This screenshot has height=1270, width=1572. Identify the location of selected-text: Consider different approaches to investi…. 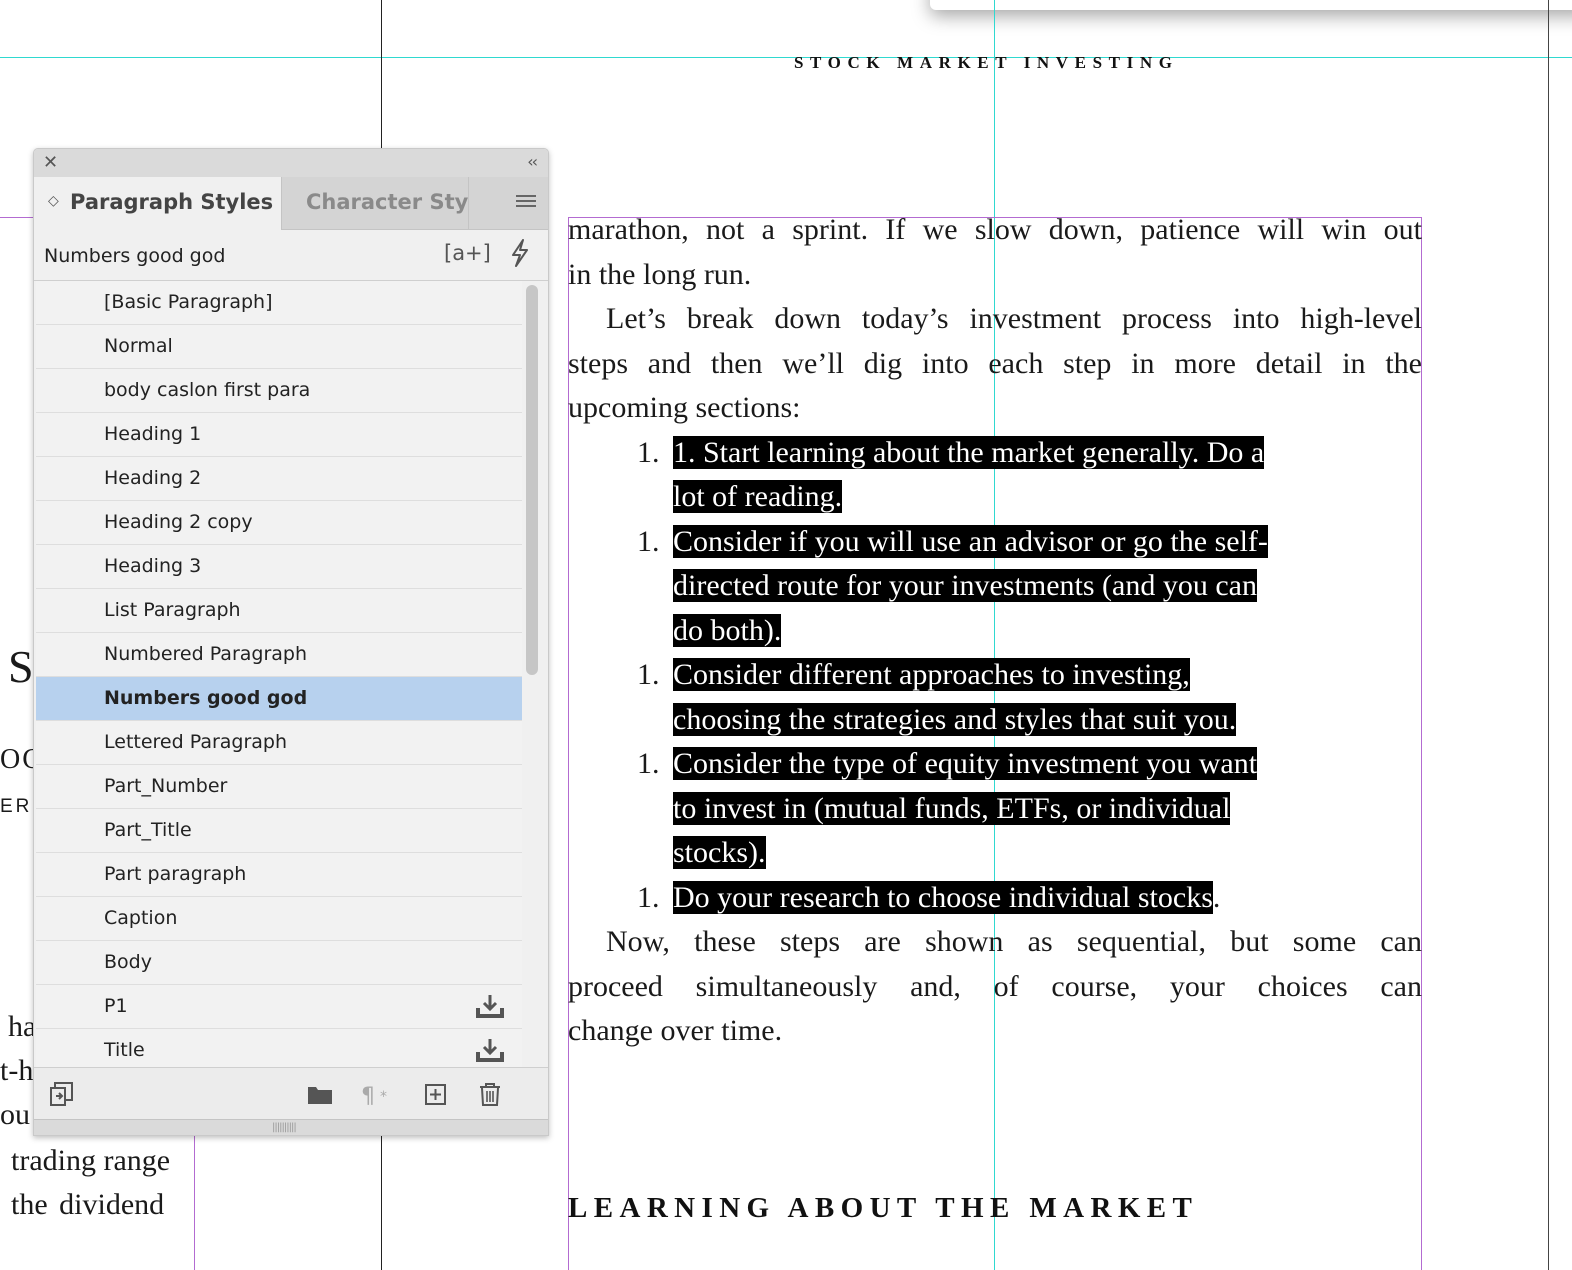
(931, 674).